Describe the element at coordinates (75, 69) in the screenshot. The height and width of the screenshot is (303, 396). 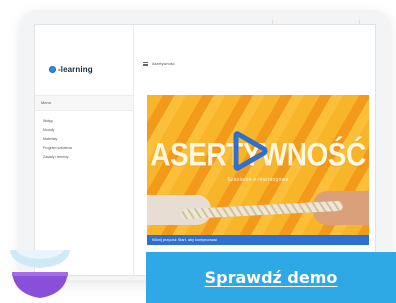
I see `logo-text: -learning` at that location.